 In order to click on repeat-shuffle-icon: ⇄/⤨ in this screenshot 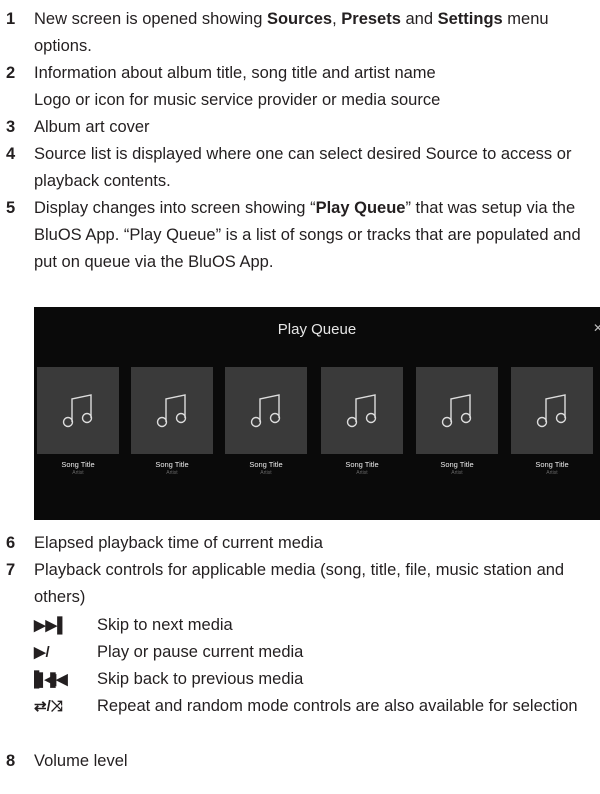, I will do `click(48, 706)`.